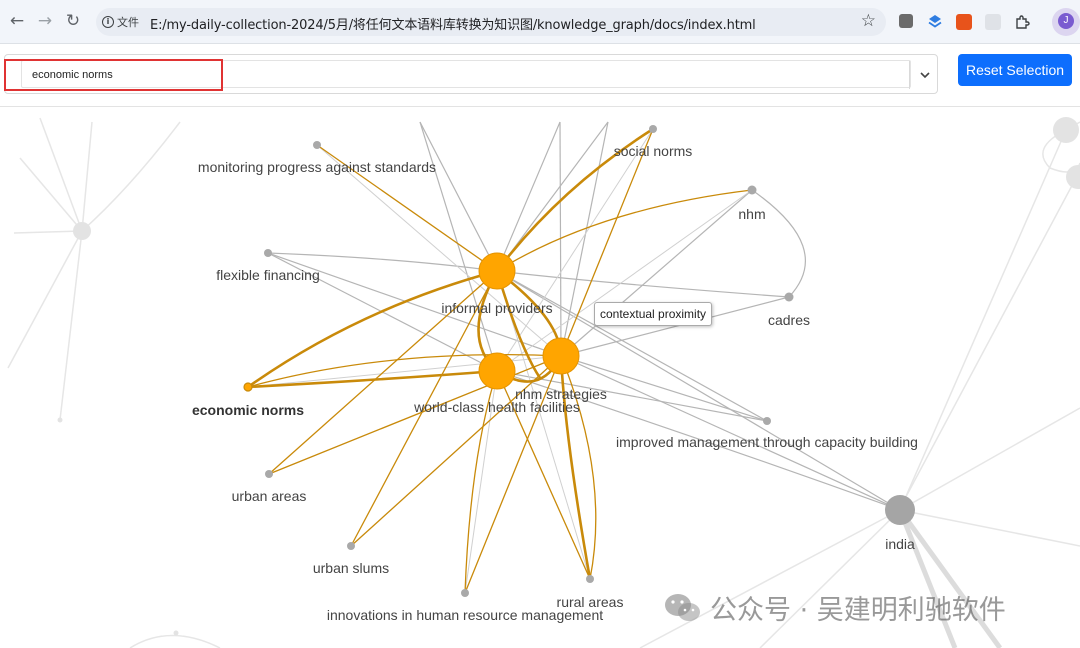  I want to click on node-informal-providers, so click(497, 271).